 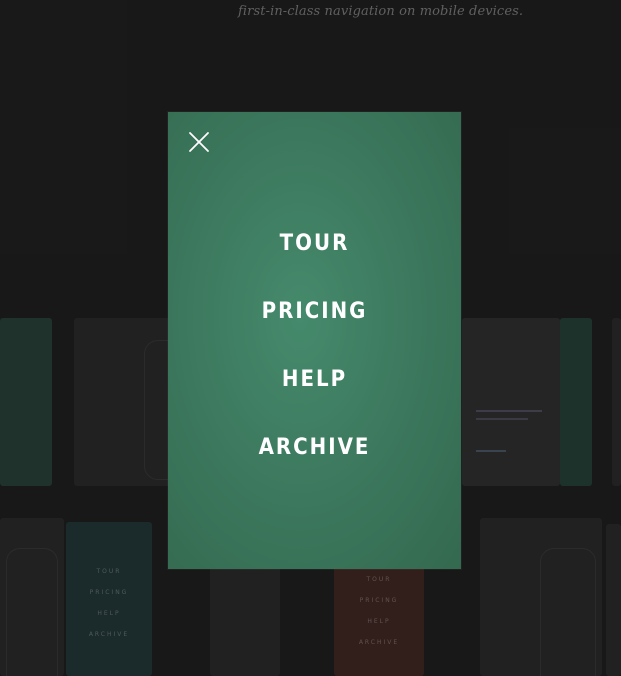 What do you see at coordinates (314, 396) in the screenshot?
I see `menu-item-help: HELP` at bounding box center [314, 396].